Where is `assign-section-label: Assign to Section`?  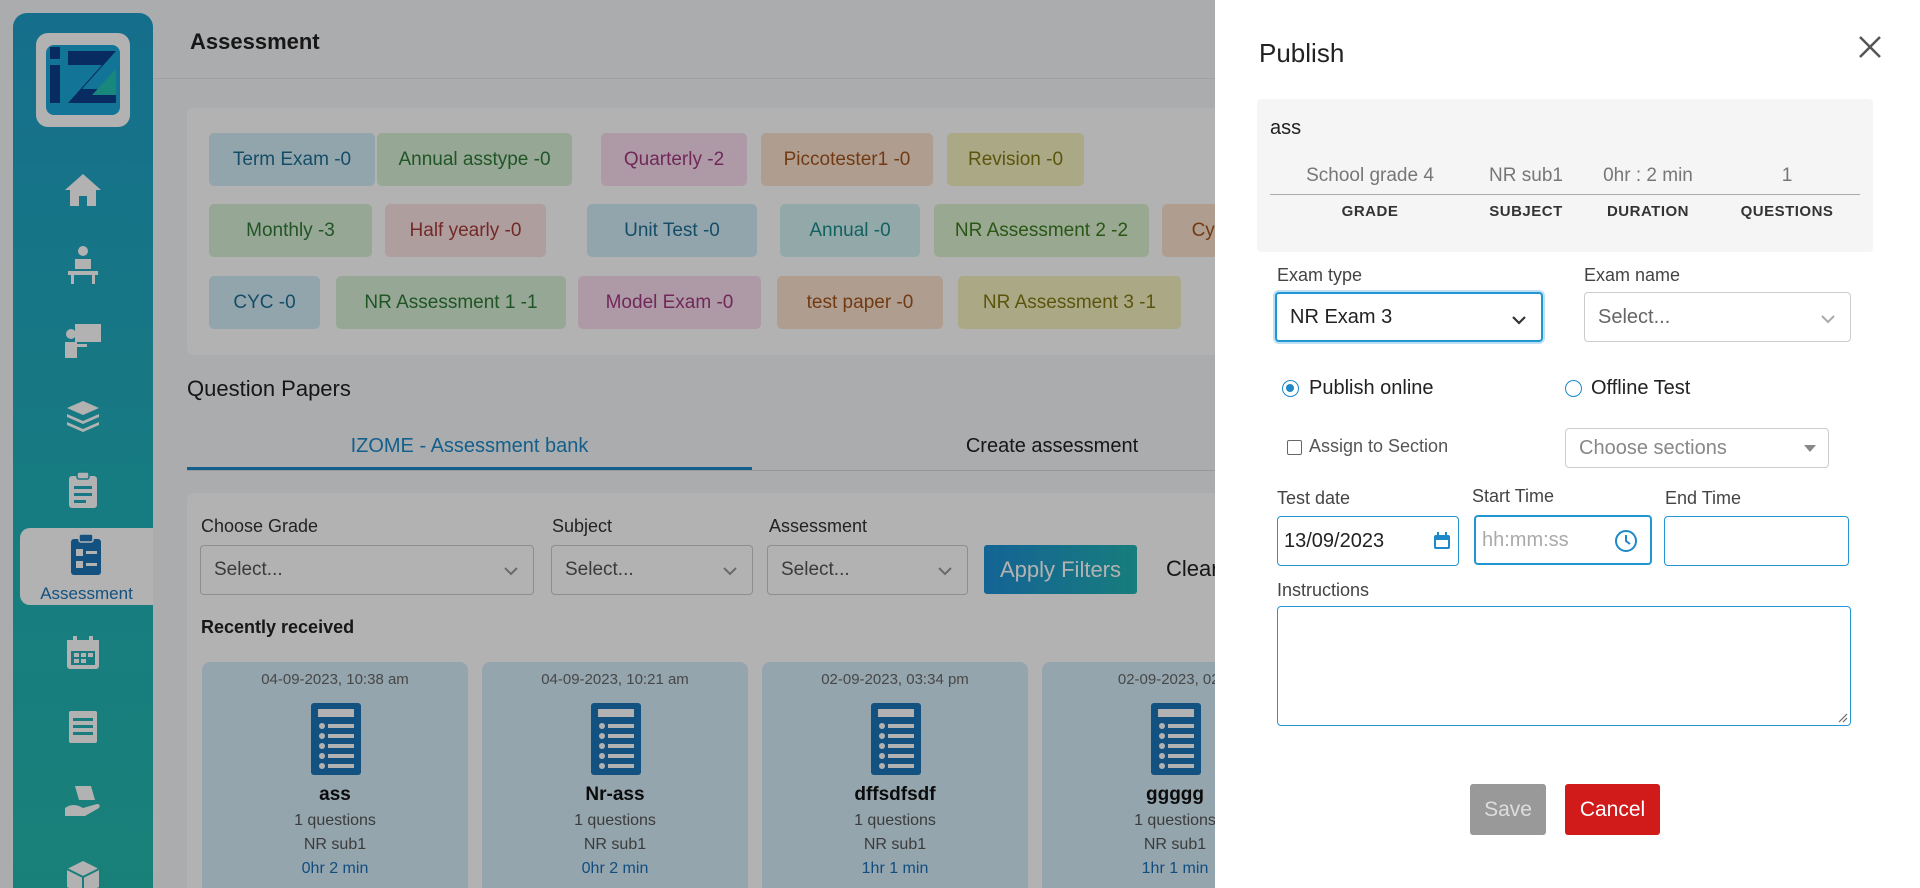 assign-section-label: Assign to Section is located at coordinates (1378, 446).